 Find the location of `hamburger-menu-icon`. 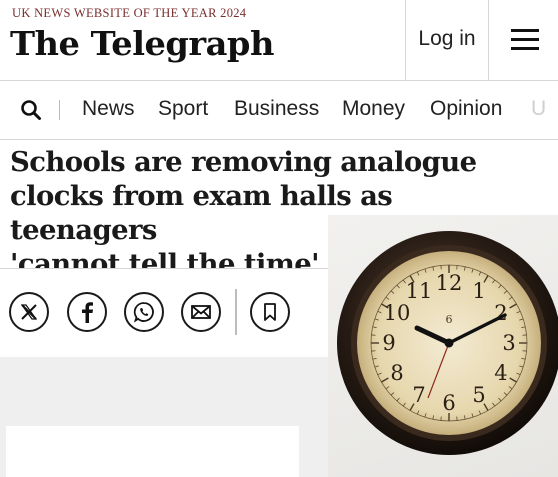

hamburger-menu-icon is located at coordinates (523, 40).